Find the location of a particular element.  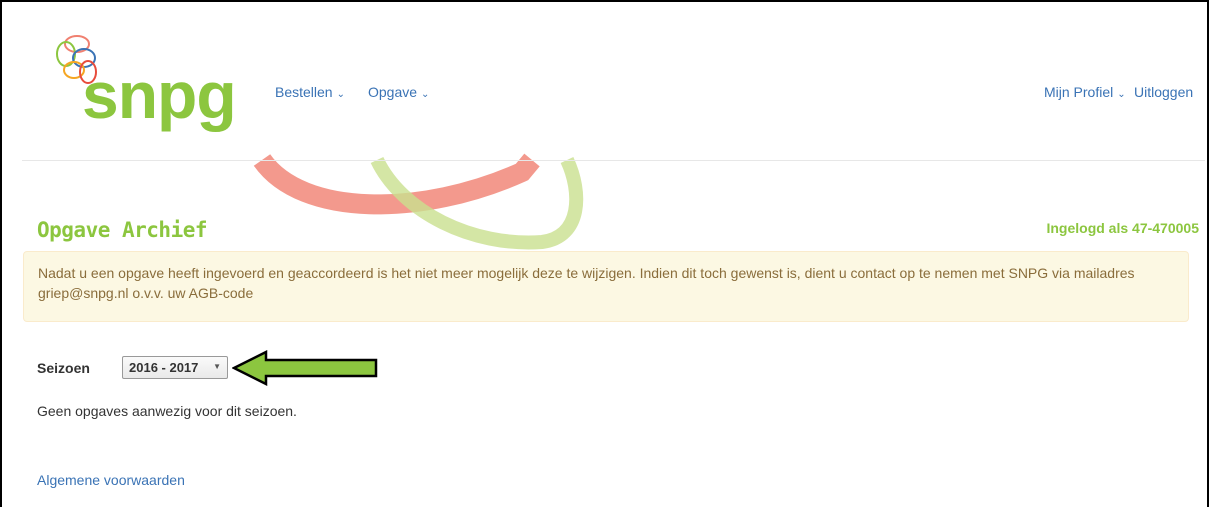

nav-opgave-label: Opgave is located at coordinates (393, 92).